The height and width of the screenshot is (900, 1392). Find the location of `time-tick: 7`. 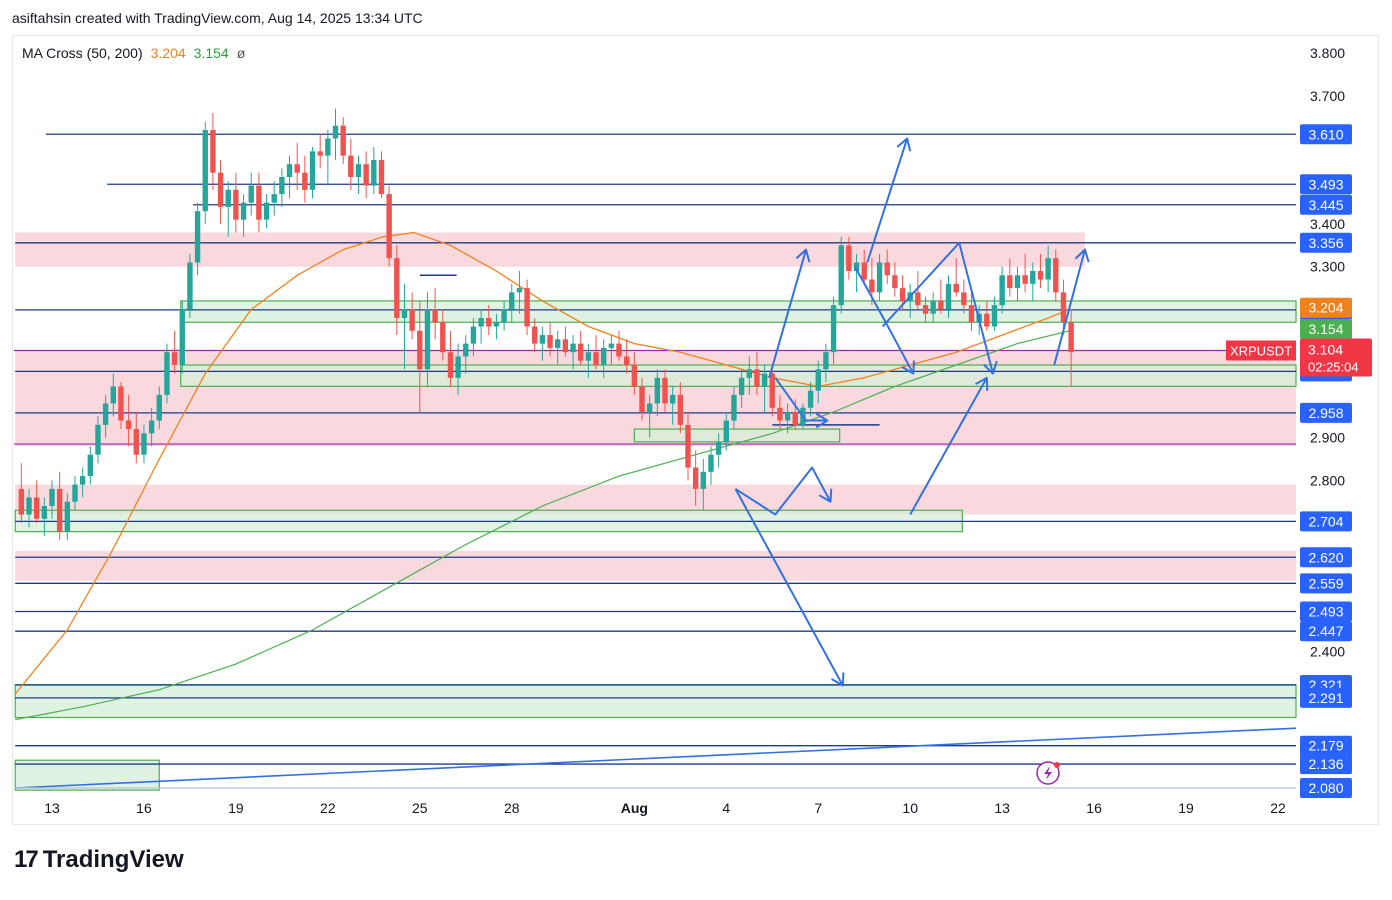

time-tick: 7 is located at coordinates (818, 808).